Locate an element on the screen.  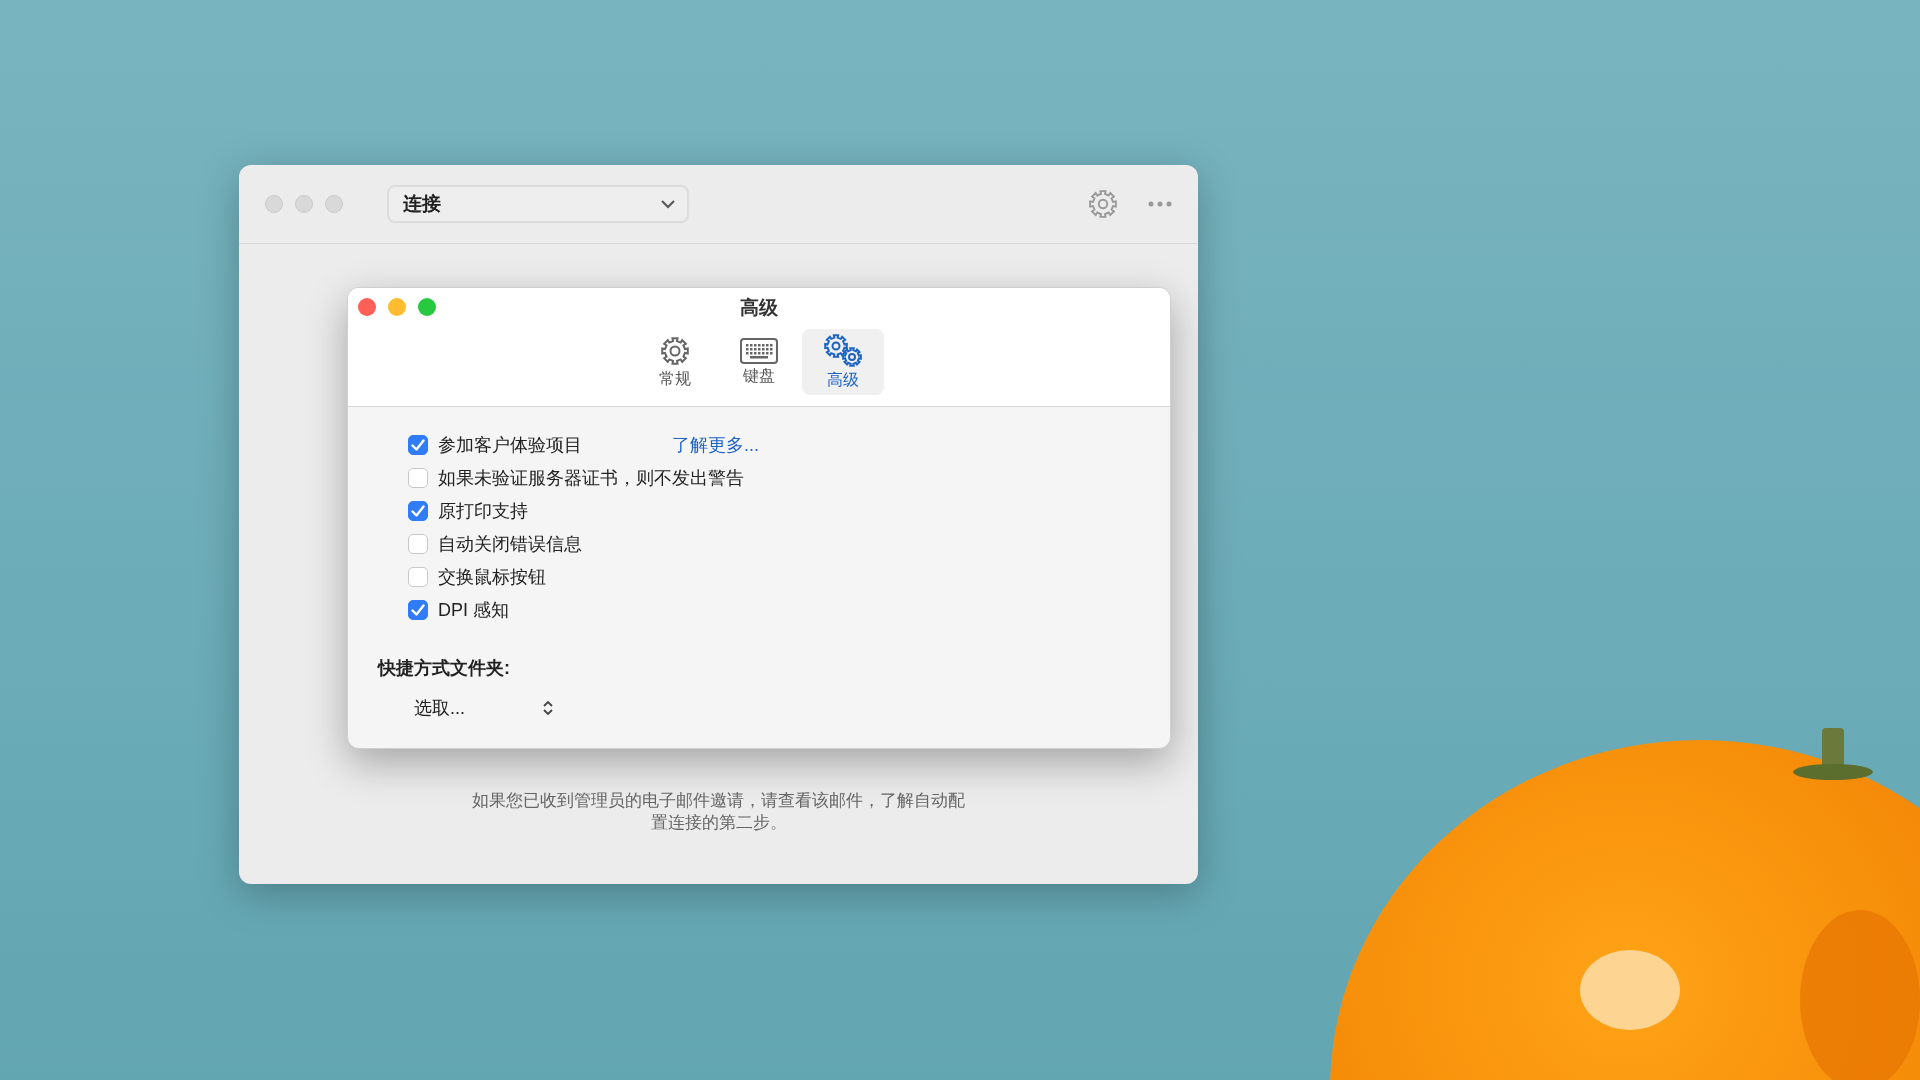
toolbar-tab: 高级 is located at coordinates (843, 362).